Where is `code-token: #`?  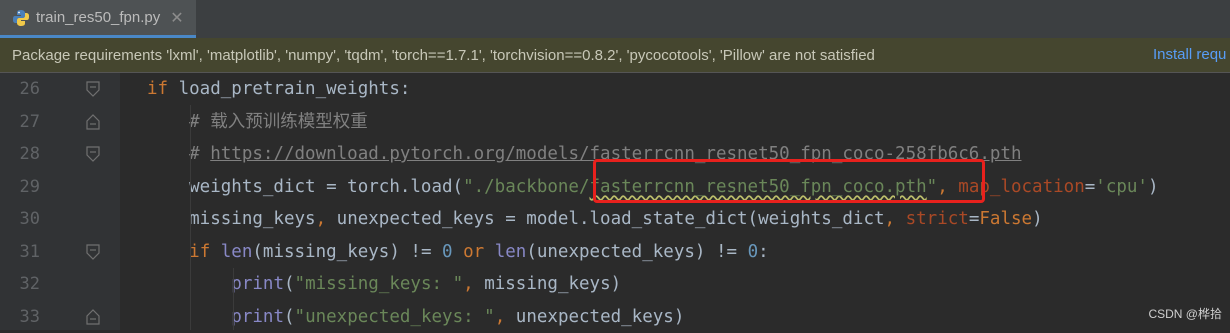
code-token: # is located at coordinates (179, 154).